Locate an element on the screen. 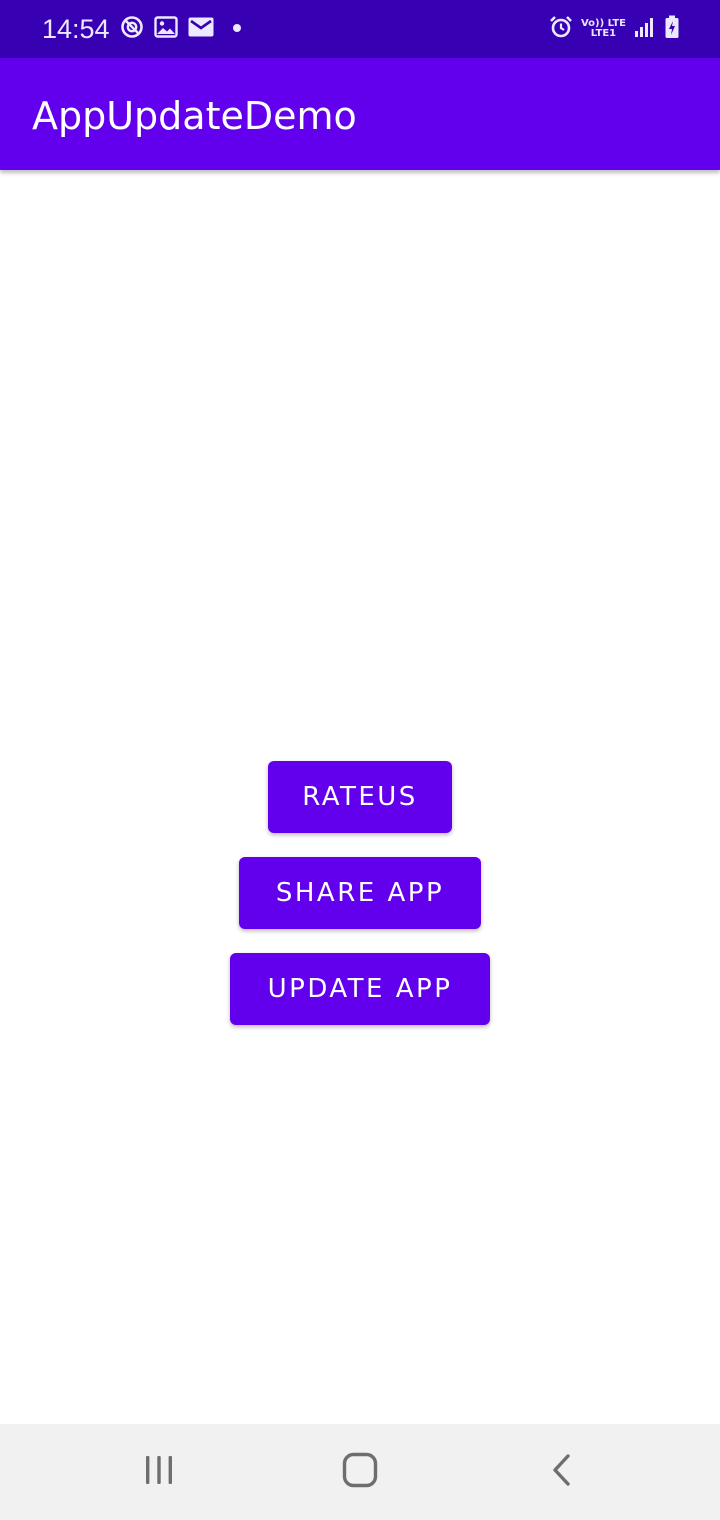  recents-icon is located at coordinates (159, 1472).